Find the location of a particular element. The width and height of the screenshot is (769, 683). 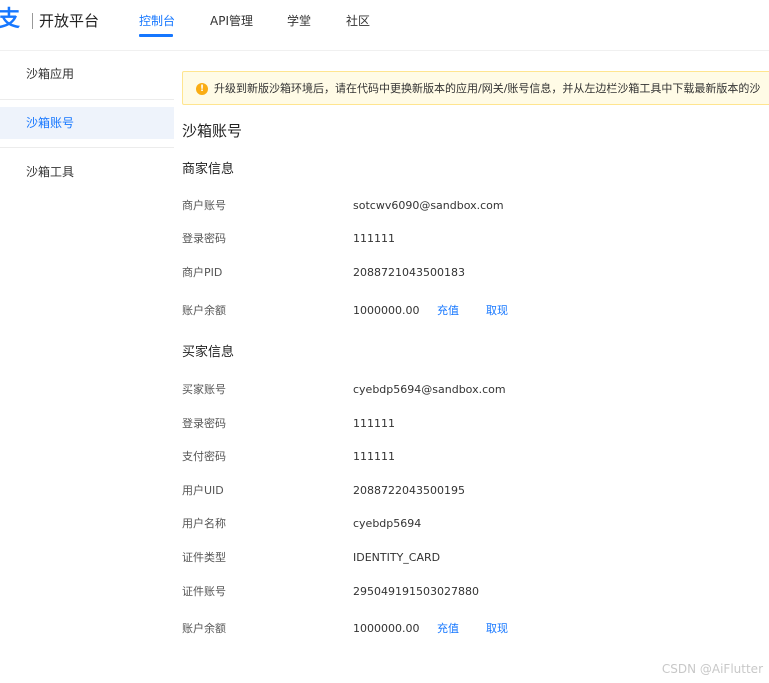

merchant-withdraw-link: 取现 is located at coordinates (497, 311).